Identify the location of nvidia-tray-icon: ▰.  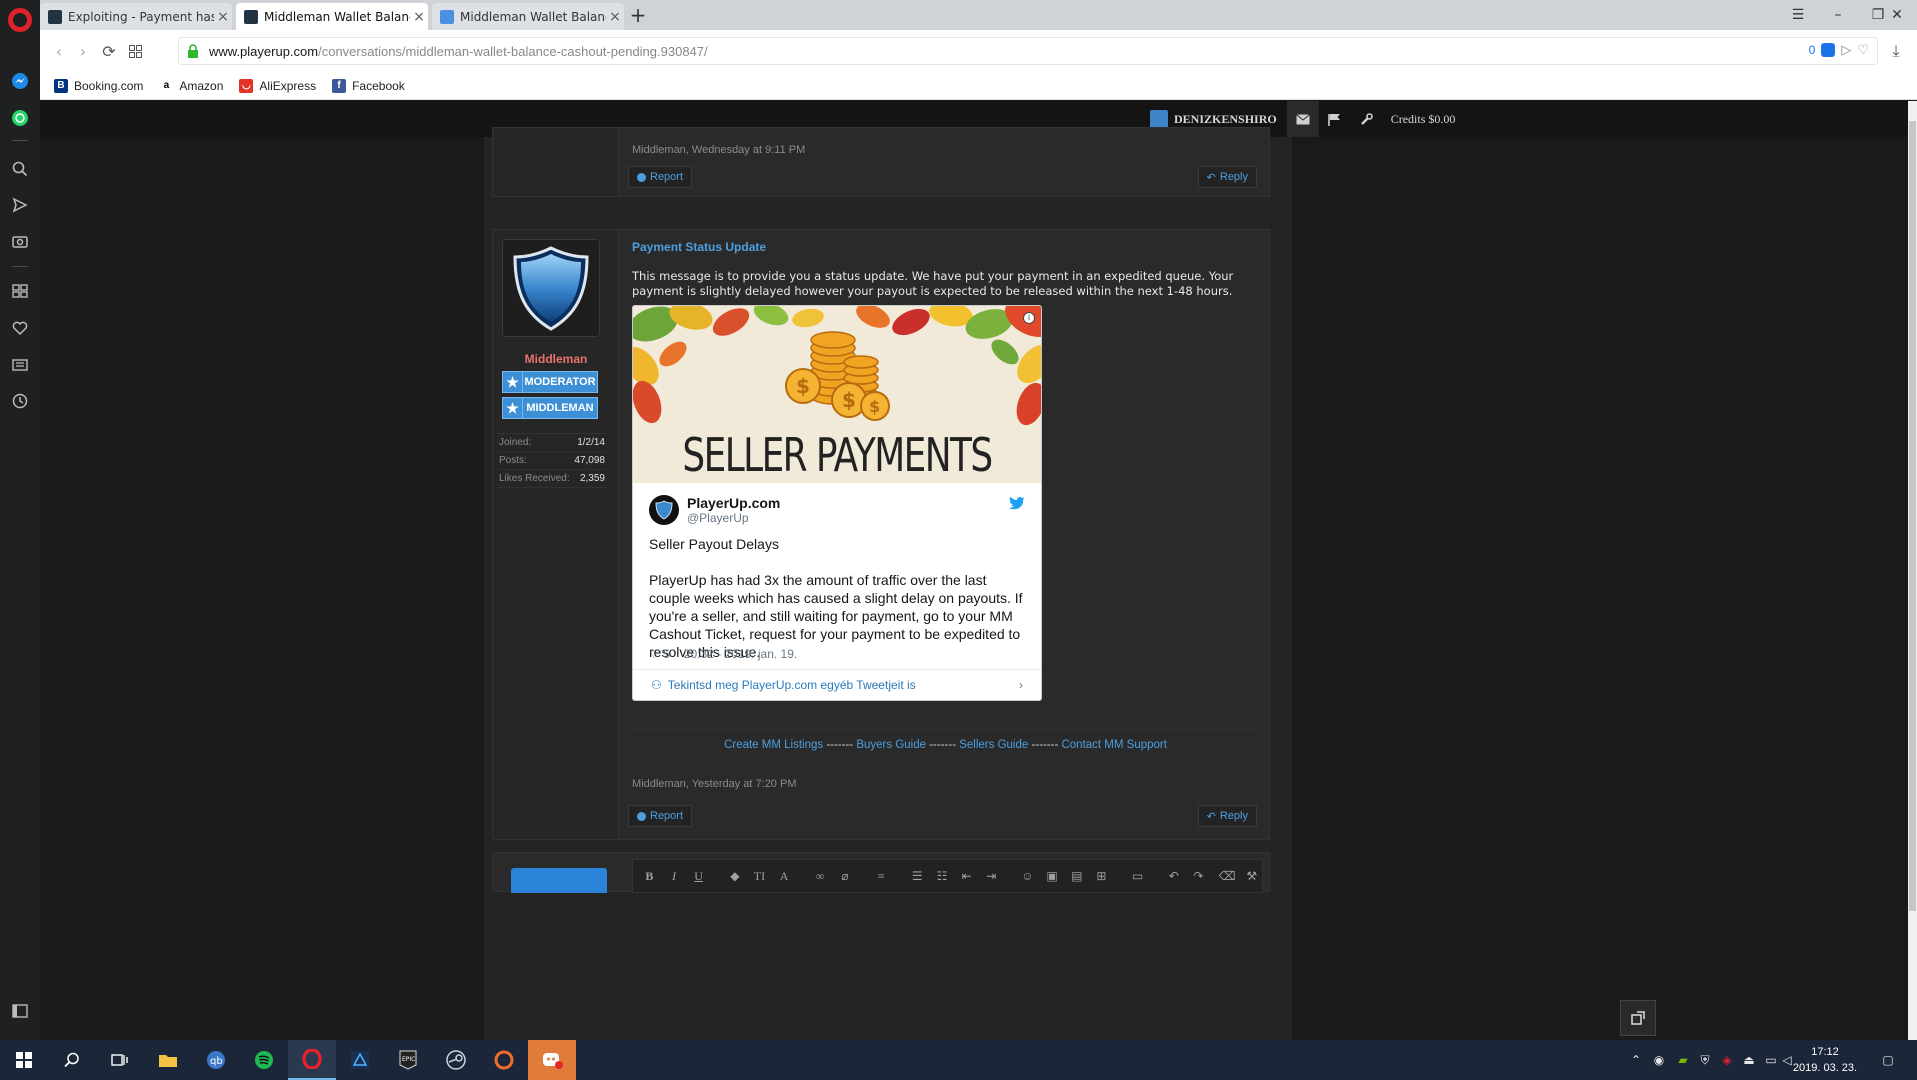
(1683, 1060).